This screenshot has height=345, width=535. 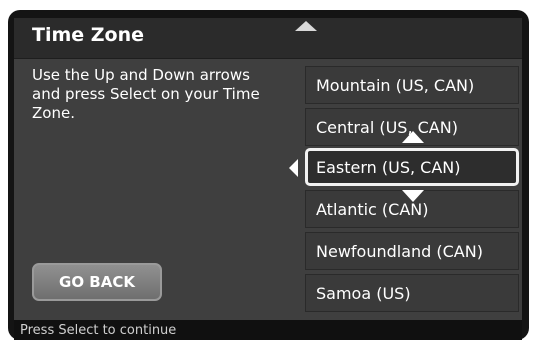 I want to click on title-bar: Time Zone, so click(x=268, y=38).